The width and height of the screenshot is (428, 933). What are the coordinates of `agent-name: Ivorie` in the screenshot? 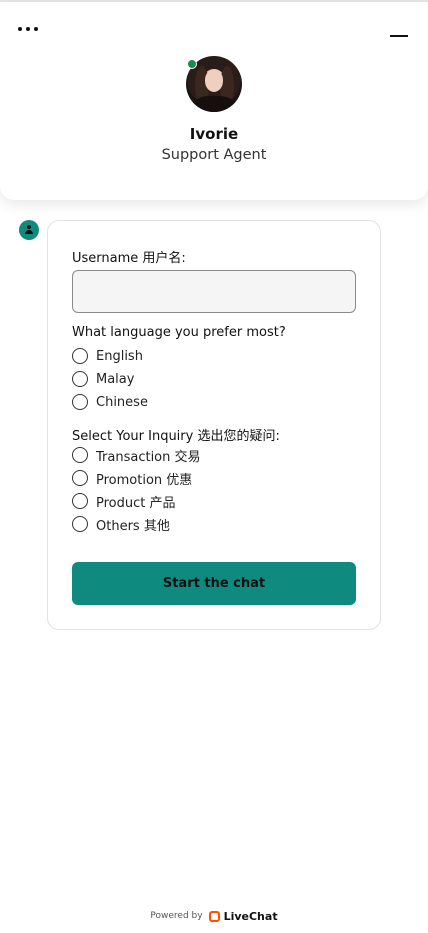 It's located at (214, 134).